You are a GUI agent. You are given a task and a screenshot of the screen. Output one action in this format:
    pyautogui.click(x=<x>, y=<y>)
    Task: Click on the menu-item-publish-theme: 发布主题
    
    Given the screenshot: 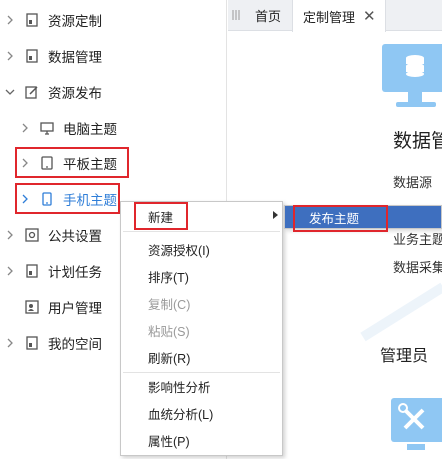 What is the action you would take?
    pyautogui.click(x=363, y=217)
    